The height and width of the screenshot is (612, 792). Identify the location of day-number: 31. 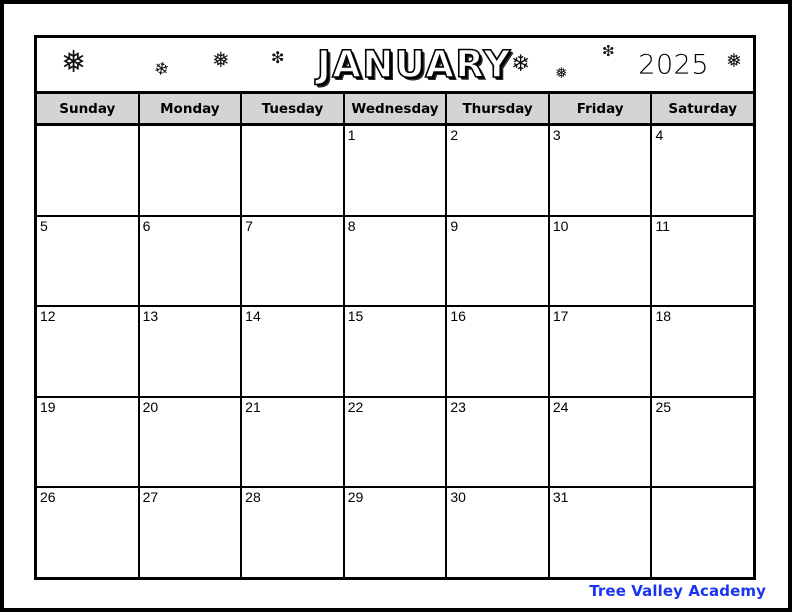
(560, 497).